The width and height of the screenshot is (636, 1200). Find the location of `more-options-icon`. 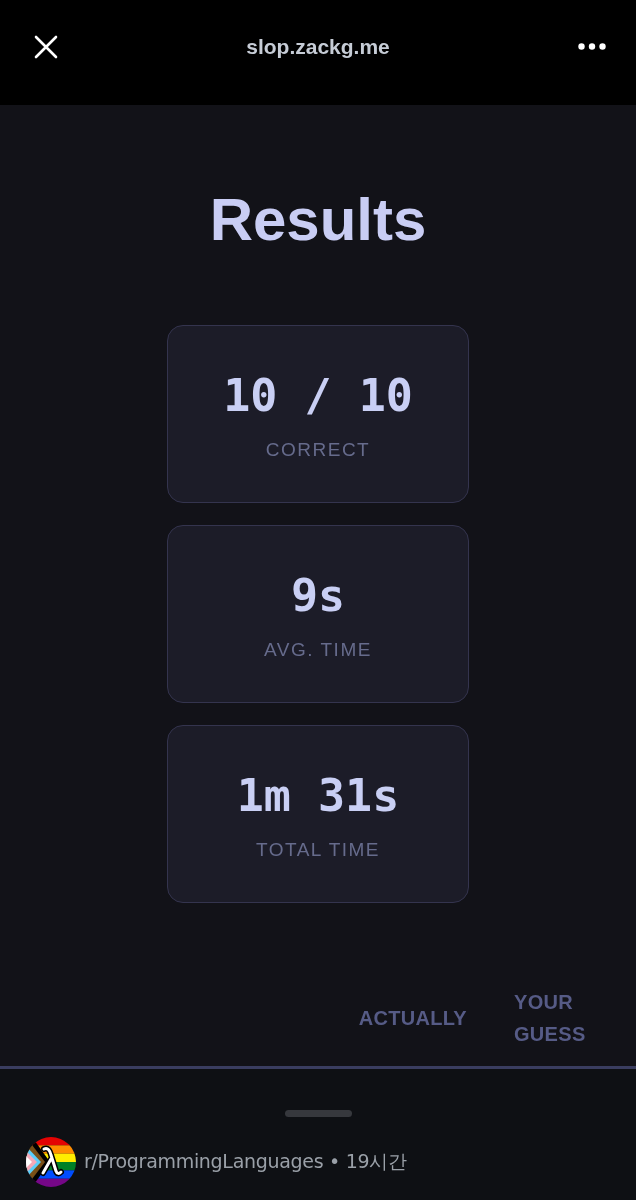

more-options-icon is located at coordinates (592, 46).